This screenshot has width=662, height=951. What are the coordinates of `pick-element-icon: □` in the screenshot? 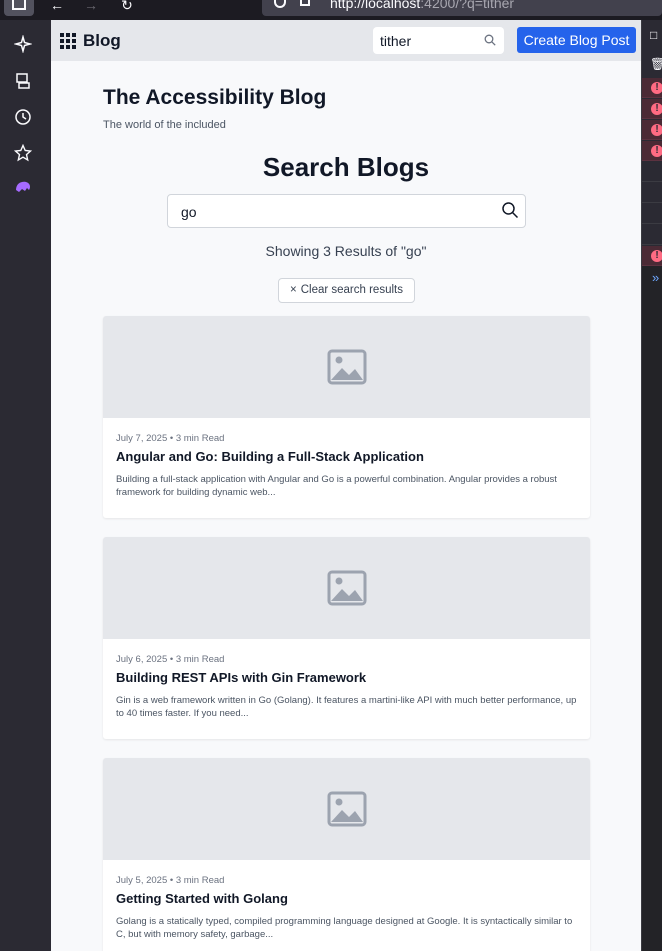 It's located at (656, 35).